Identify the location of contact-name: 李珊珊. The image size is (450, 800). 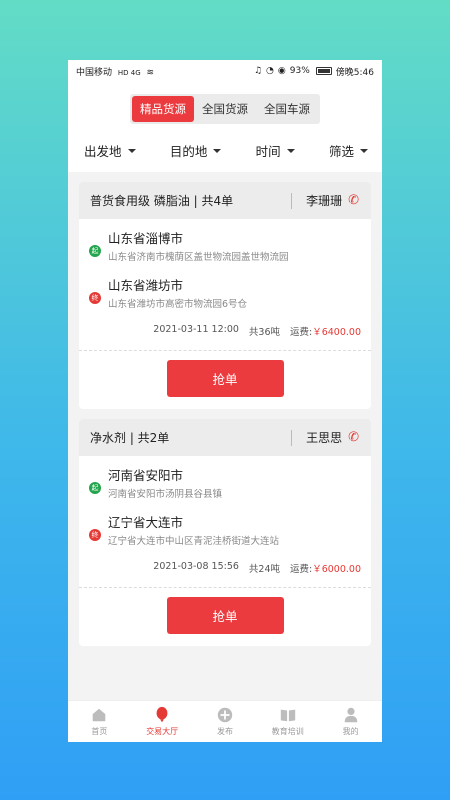
(324, 201).